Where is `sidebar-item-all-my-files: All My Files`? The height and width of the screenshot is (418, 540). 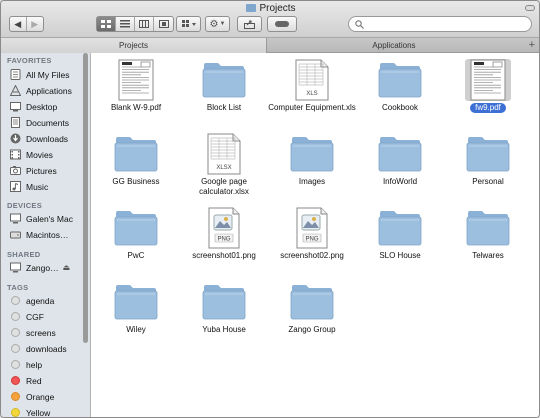 sidebar-item-all-my-files: All My Files is located at coordinates (47, 74).